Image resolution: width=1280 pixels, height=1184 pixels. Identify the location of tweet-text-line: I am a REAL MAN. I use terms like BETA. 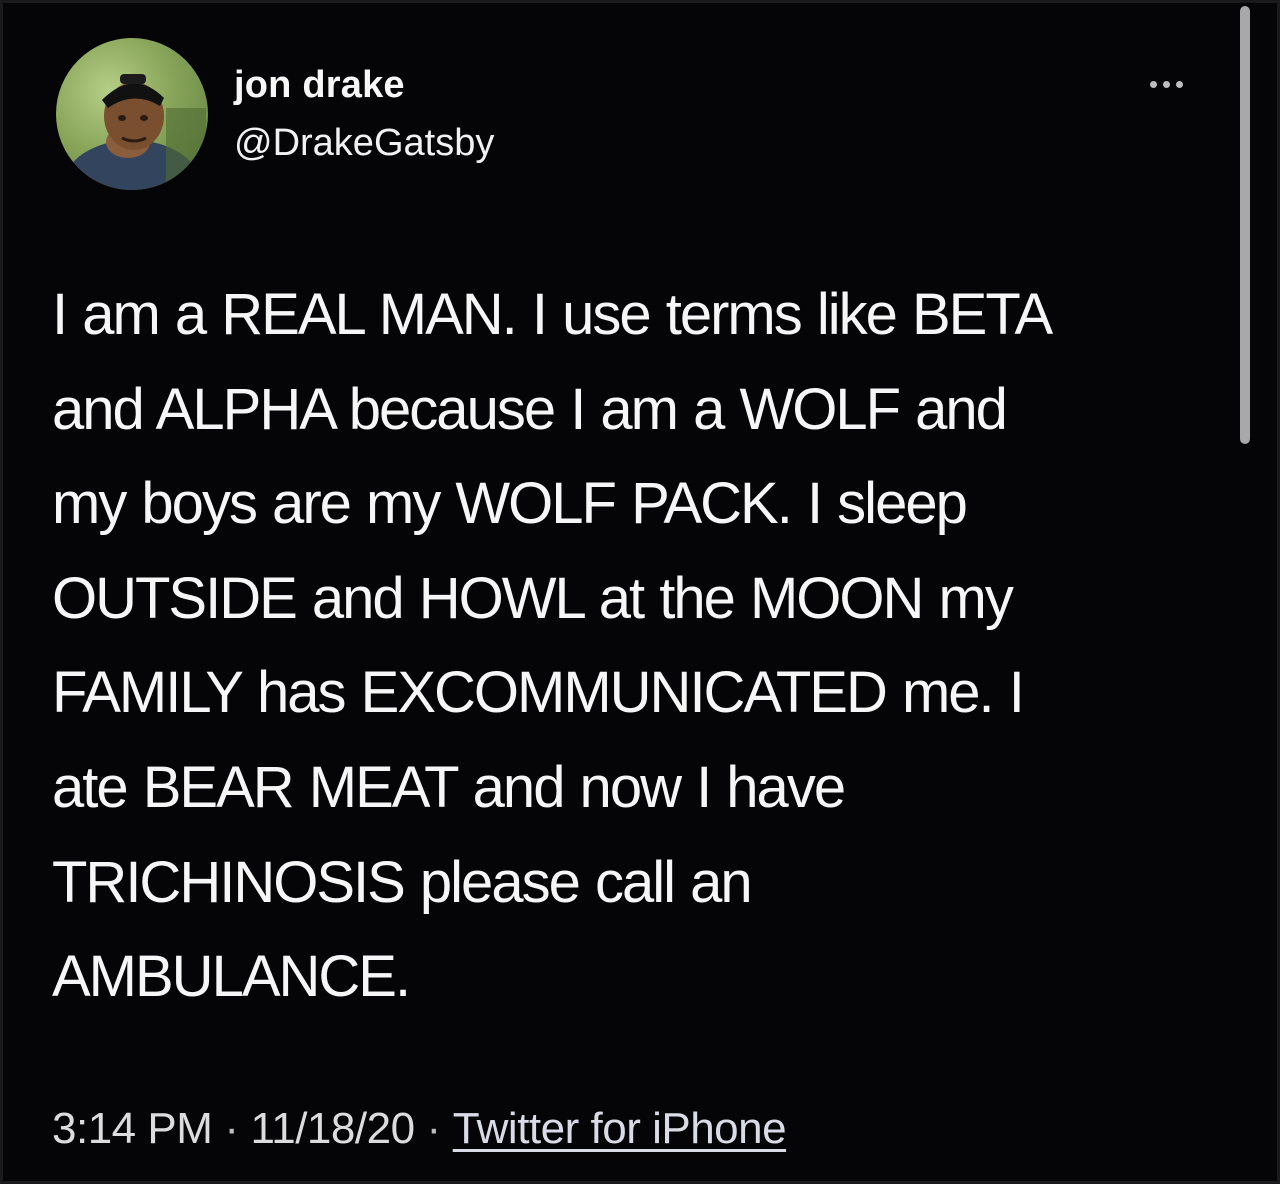
(552, 314).